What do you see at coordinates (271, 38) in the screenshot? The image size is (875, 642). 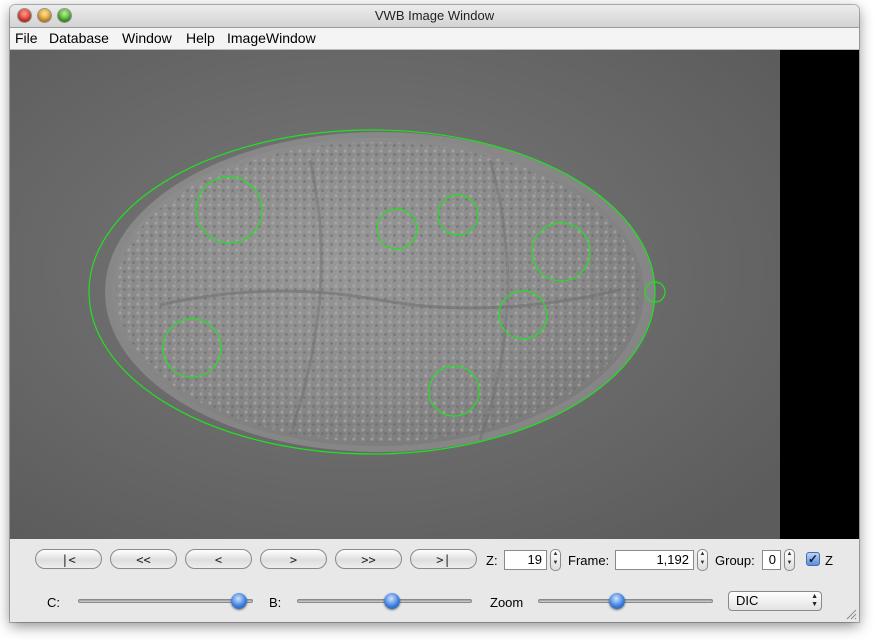 I see `menu-imagewindow: ImageWindow` at bounding box center [271, 38].